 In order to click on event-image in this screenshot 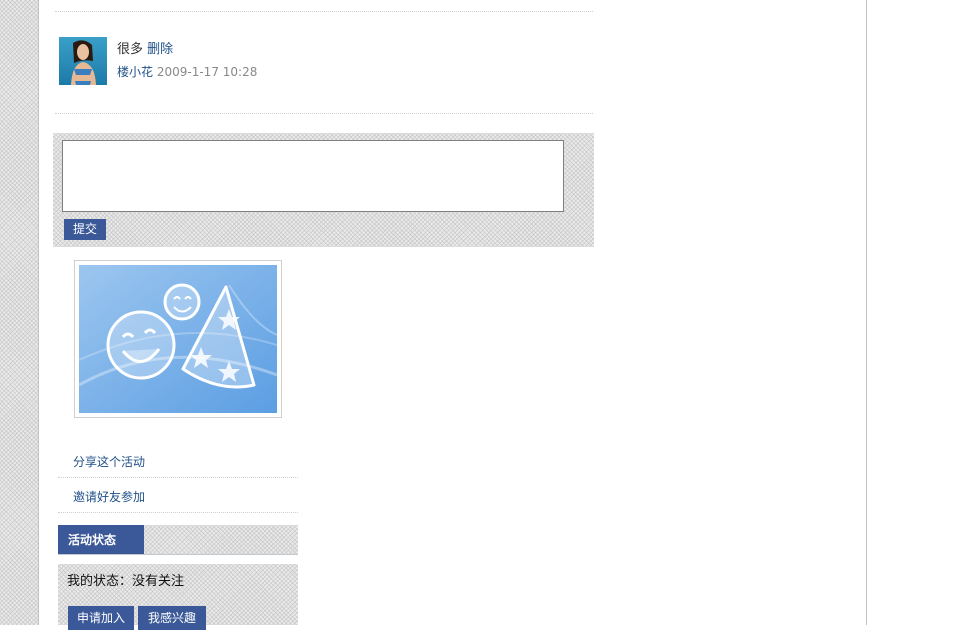, I will do `click(178, 339)`.